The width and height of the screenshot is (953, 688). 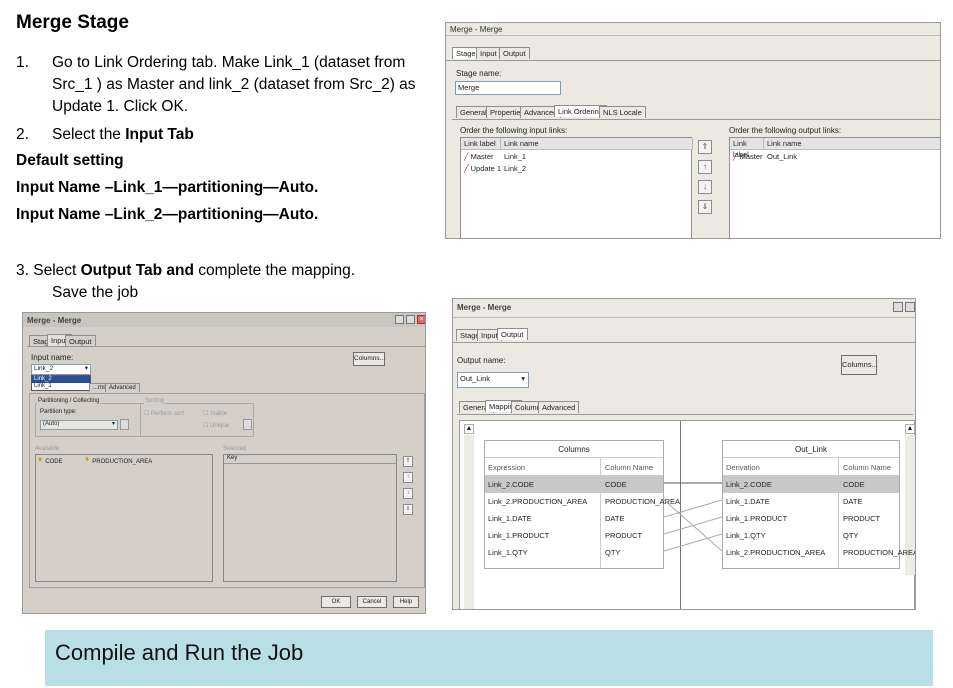 I want to click on list-item: ╱ Master, so click(x=746, y=156).